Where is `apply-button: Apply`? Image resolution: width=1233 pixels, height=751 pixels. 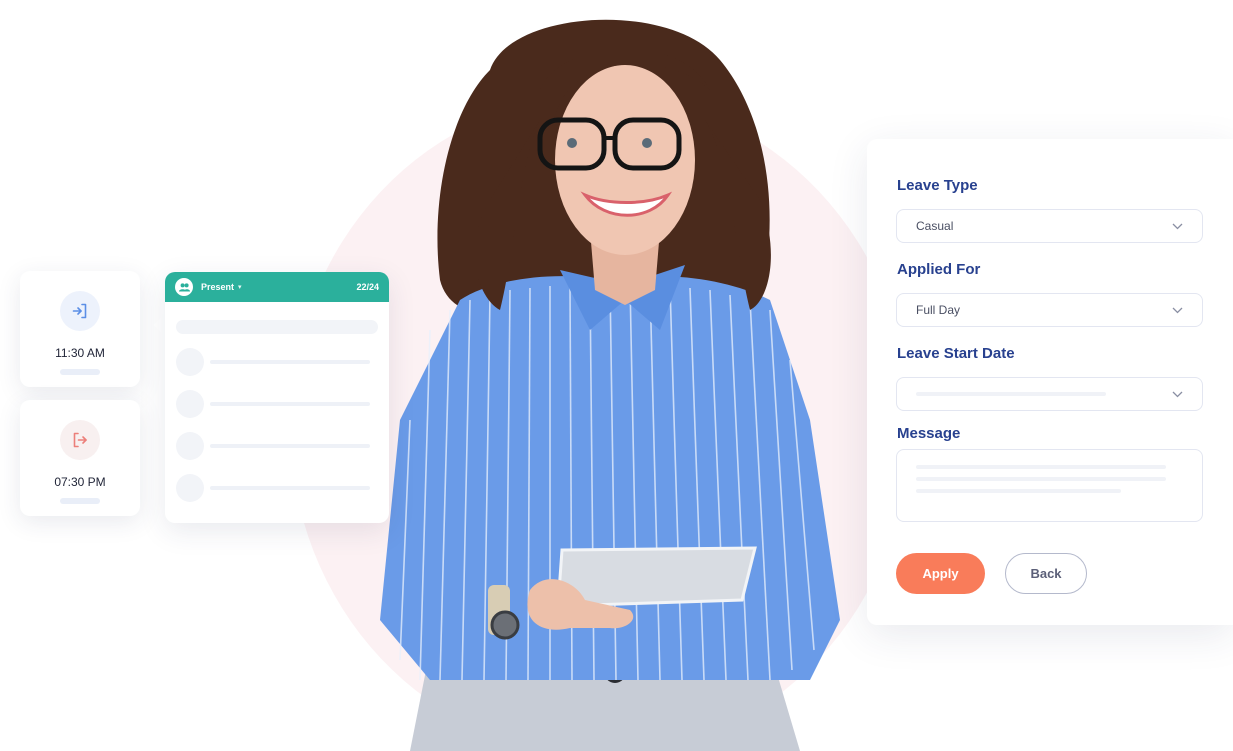
apply-button: Apply is located at coordinates (940, 573).